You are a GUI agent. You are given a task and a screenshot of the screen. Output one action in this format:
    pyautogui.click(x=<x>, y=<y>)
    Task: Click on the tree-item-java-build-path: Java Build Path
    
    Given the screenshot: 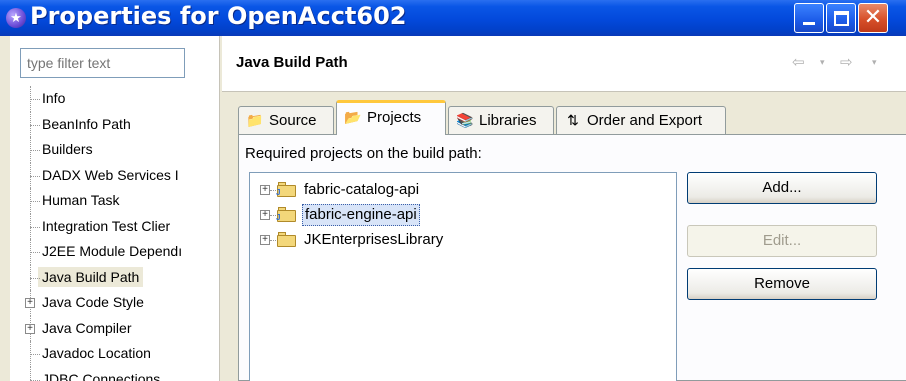 What is the action you would take?
    pyautogui.click(x=114, y=277)
    